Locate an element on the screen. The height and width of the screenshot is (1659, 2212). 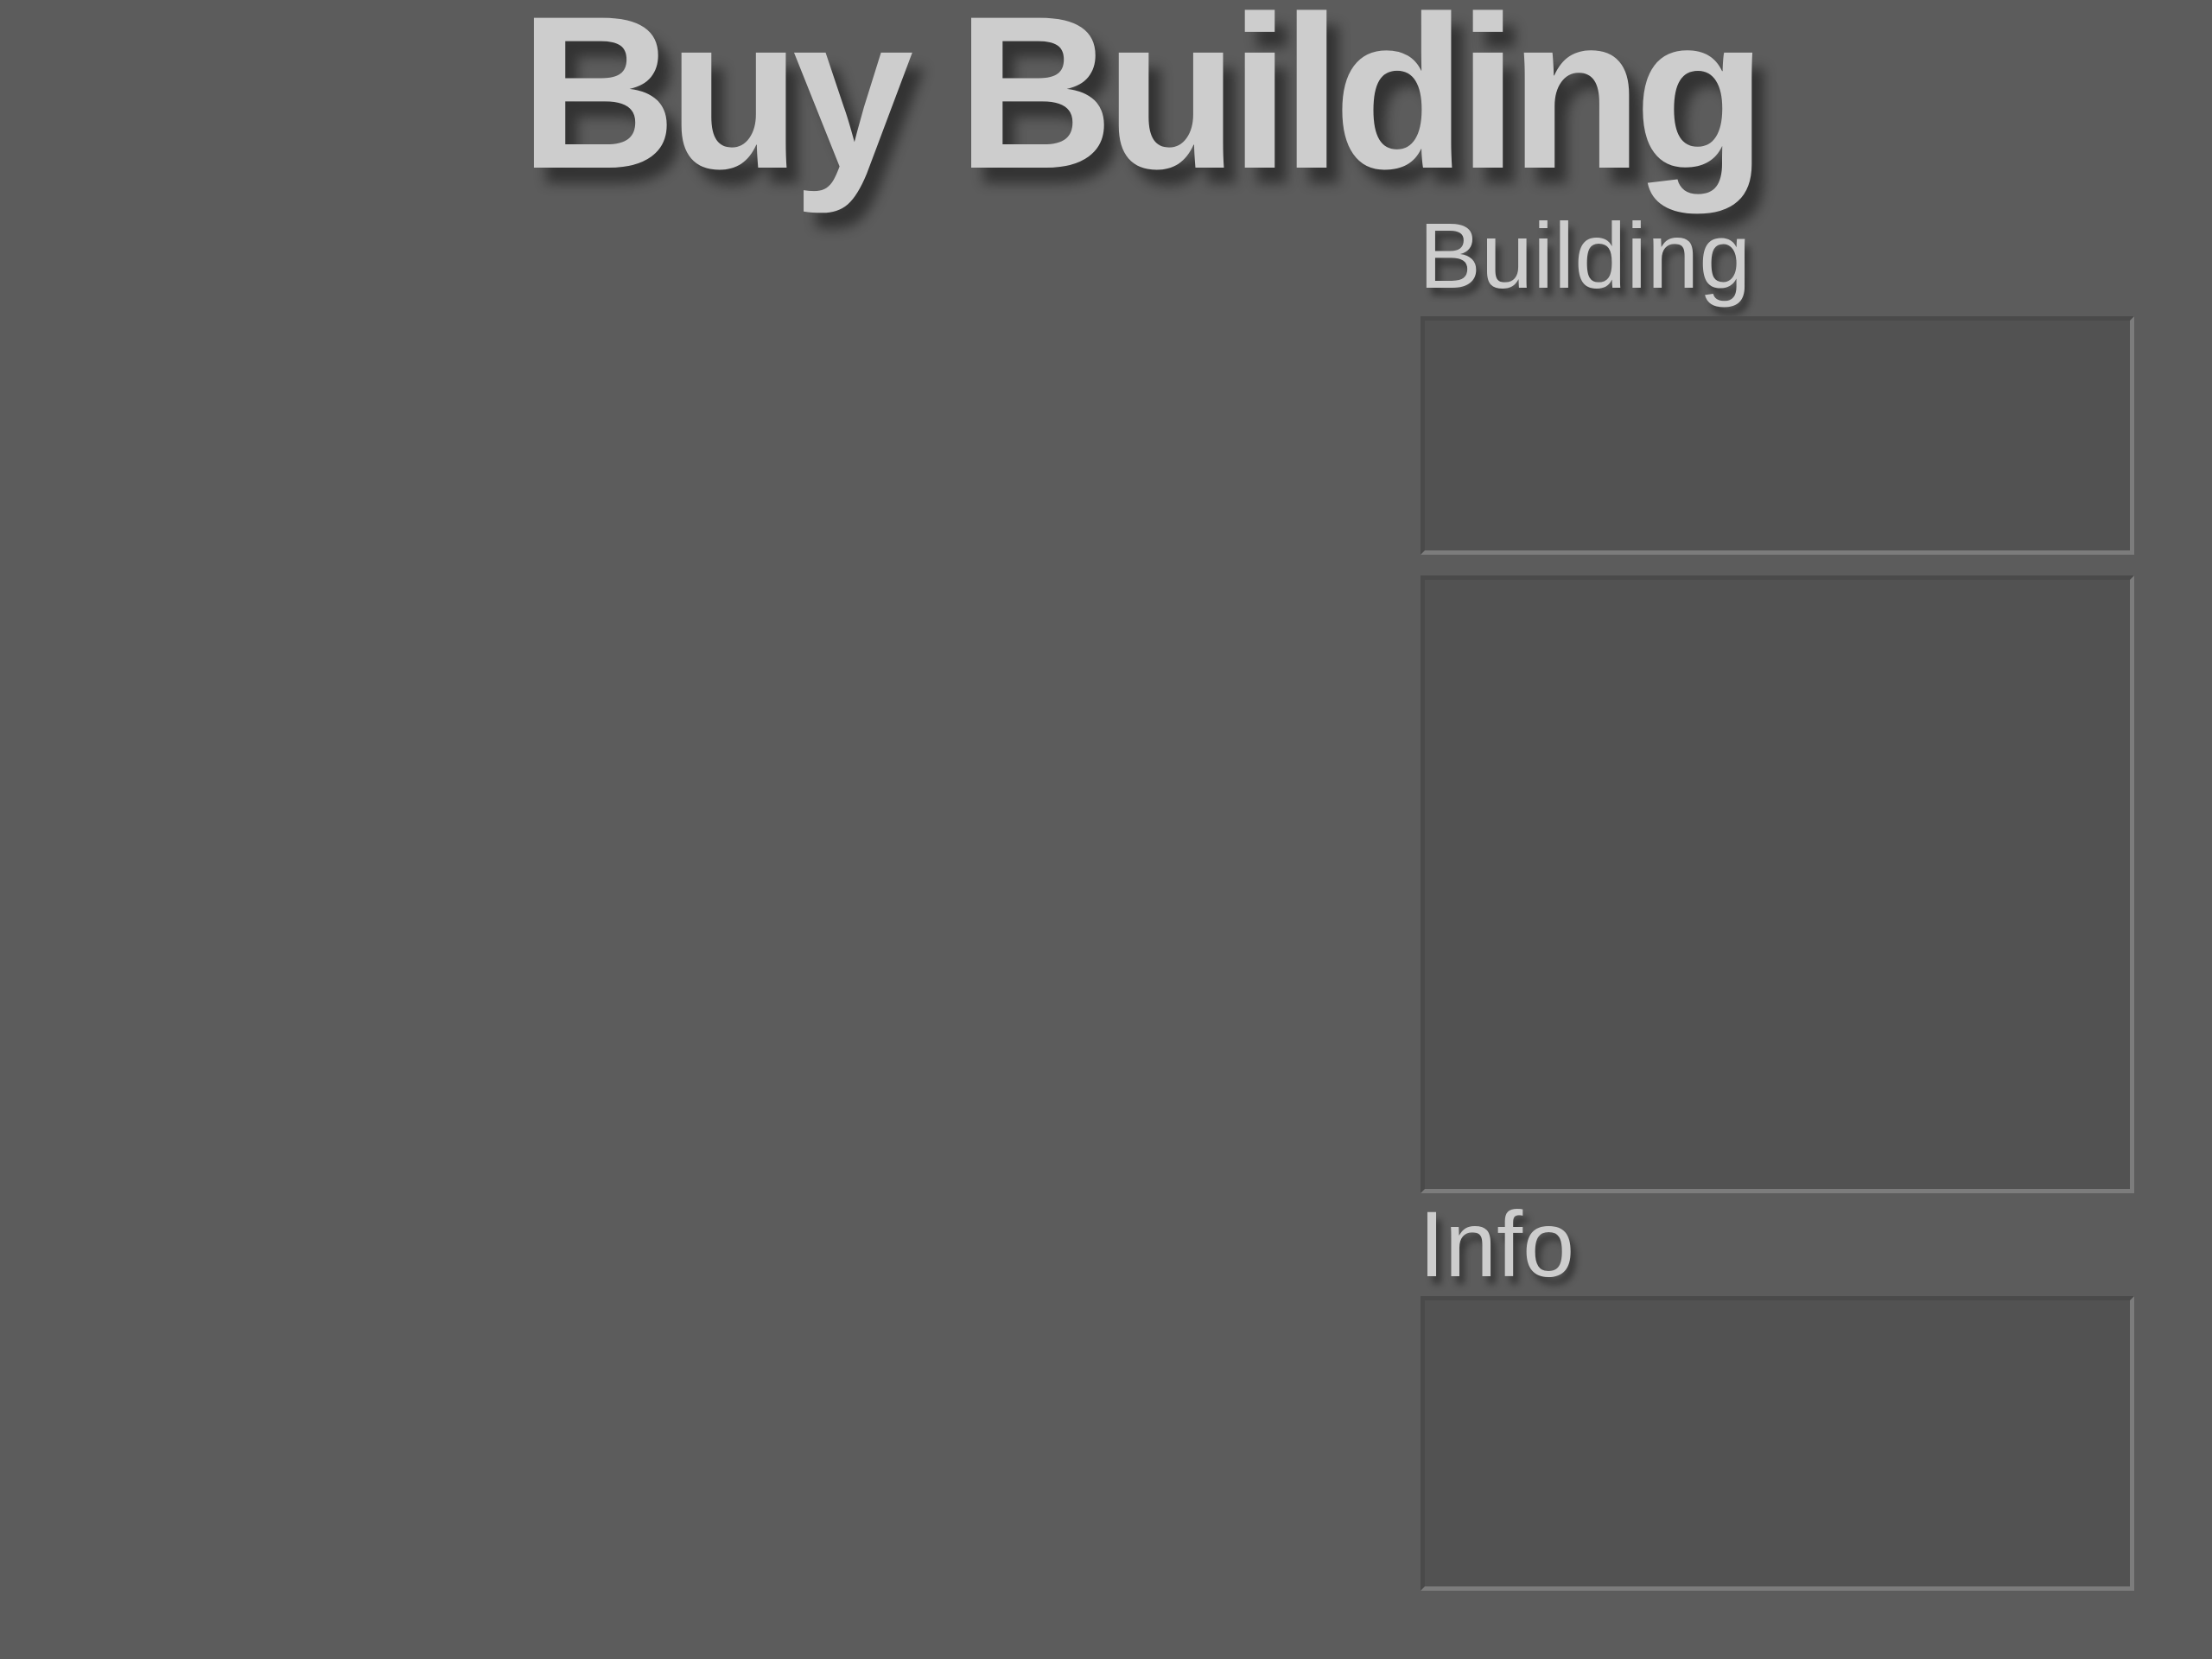
info-section-label: Info is located at coordinates (1497, 1244).